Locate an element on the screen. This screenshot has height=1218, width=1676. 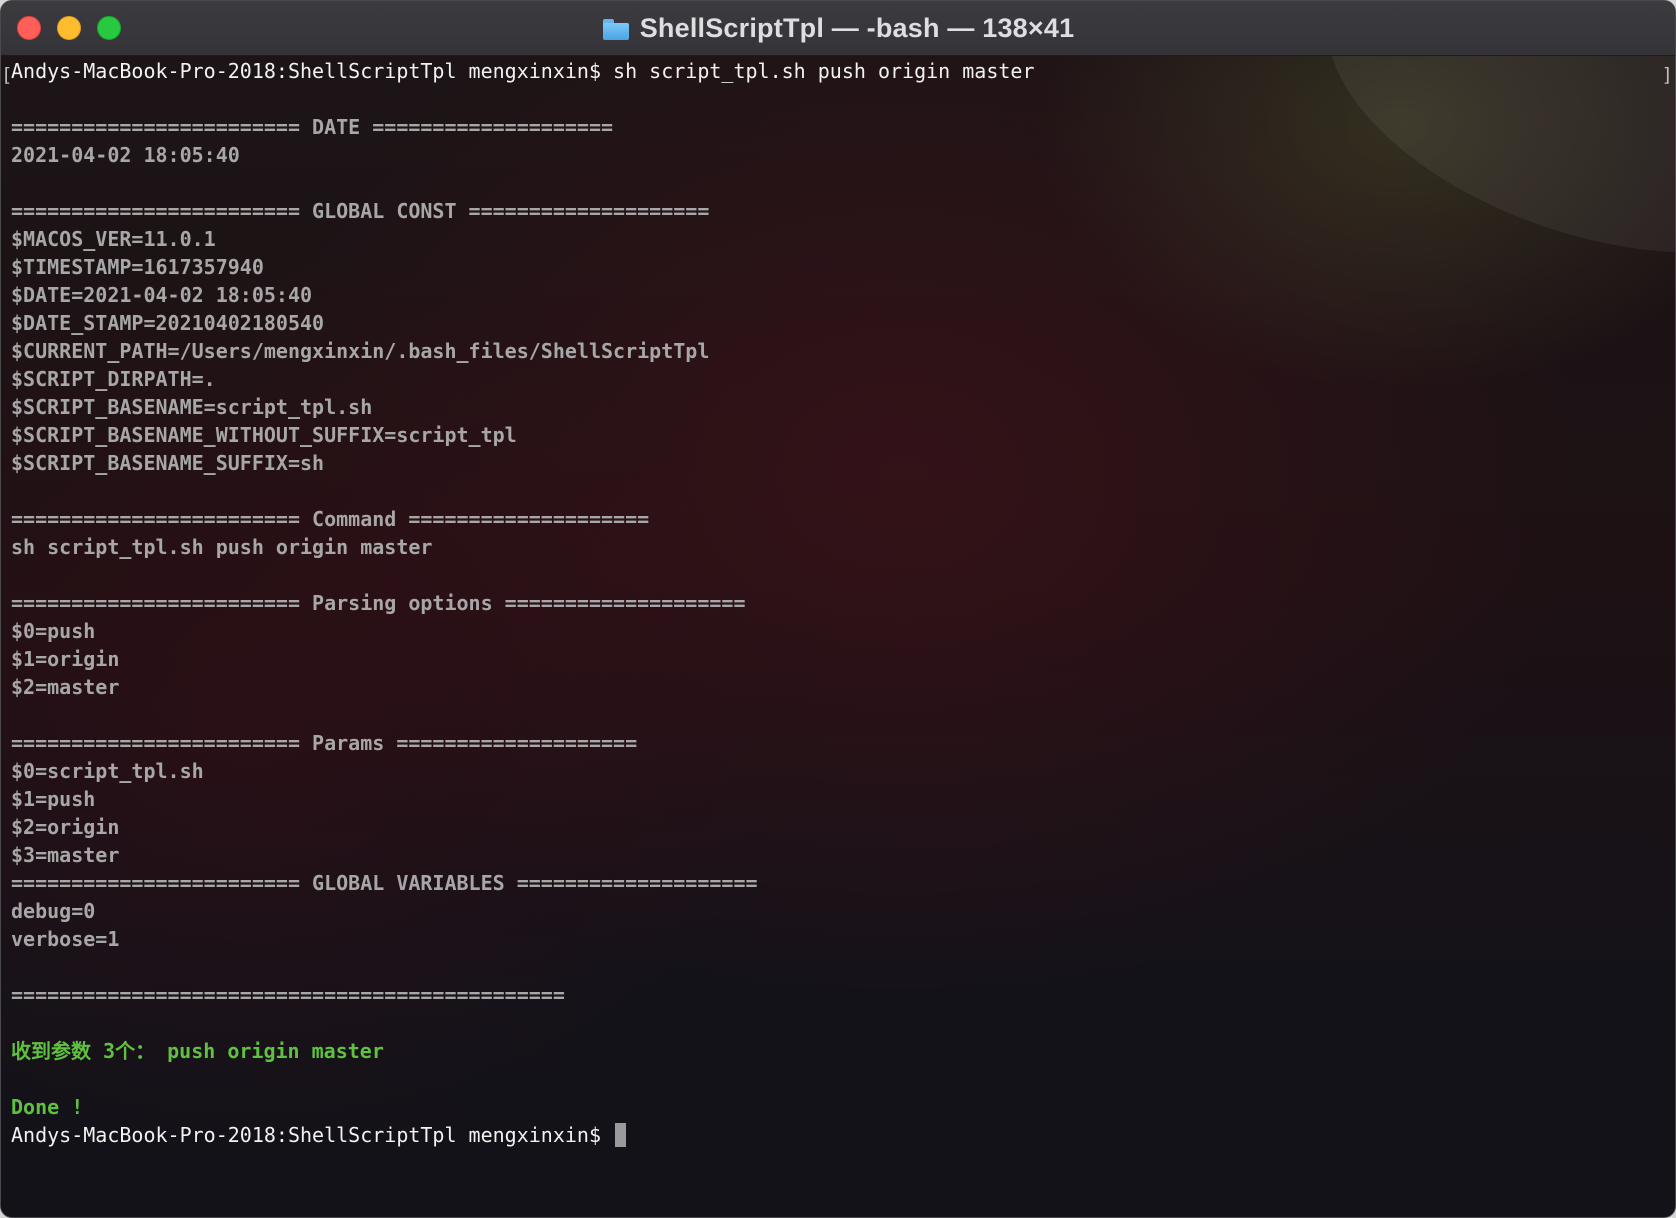
folder-icon is located at coordinates (616, 29).